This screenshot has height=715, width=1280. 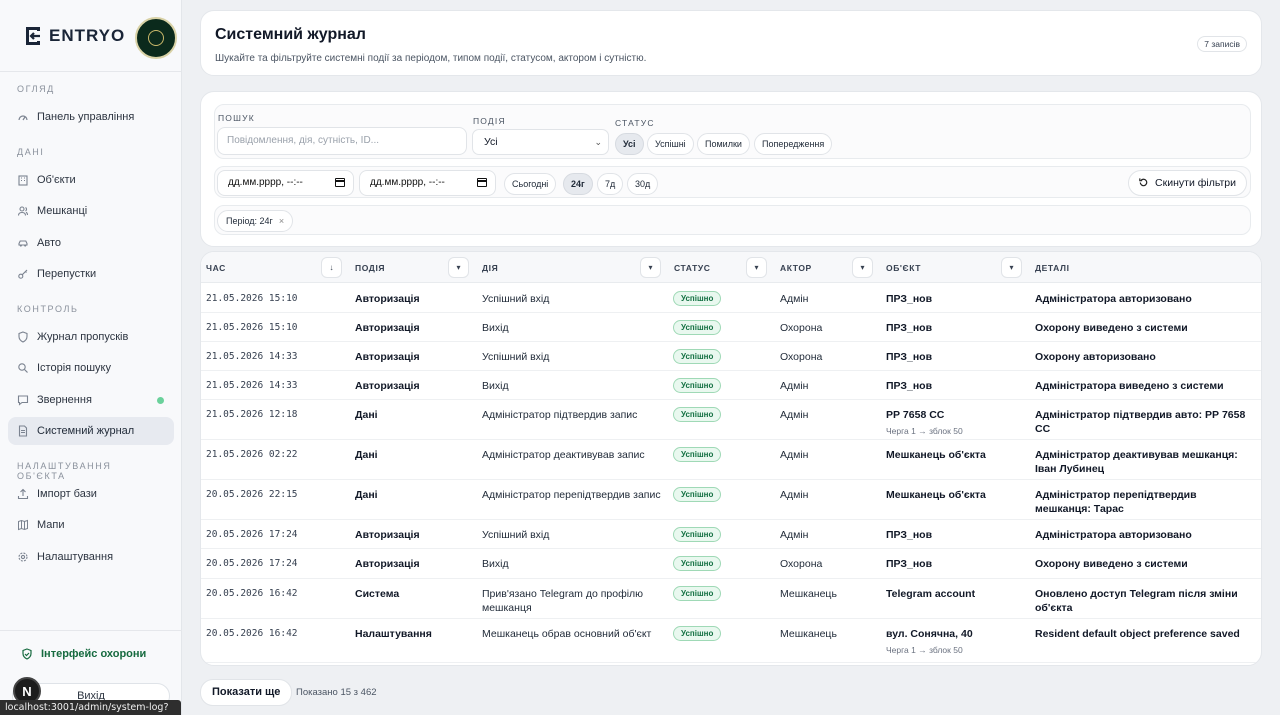 What do you see at coordinates (91, 337) in the screenshot?
I see `sidebar-item-shield: Журнал пропусків` at bounding box center [91, 337].